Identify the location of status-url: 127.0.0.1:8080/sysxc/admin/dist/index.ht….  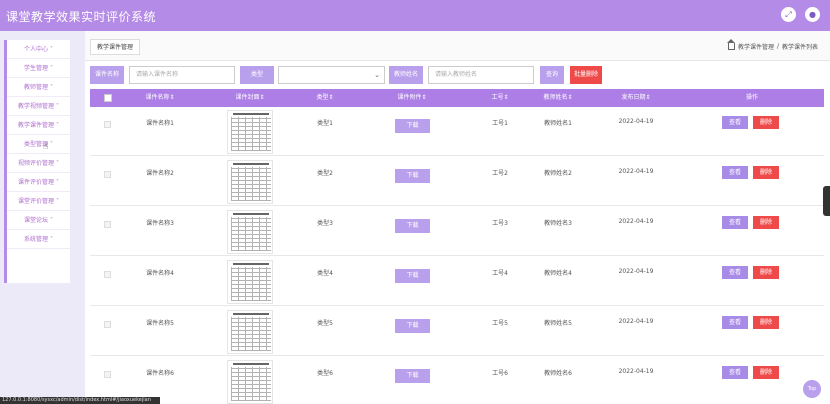
(80, 400).